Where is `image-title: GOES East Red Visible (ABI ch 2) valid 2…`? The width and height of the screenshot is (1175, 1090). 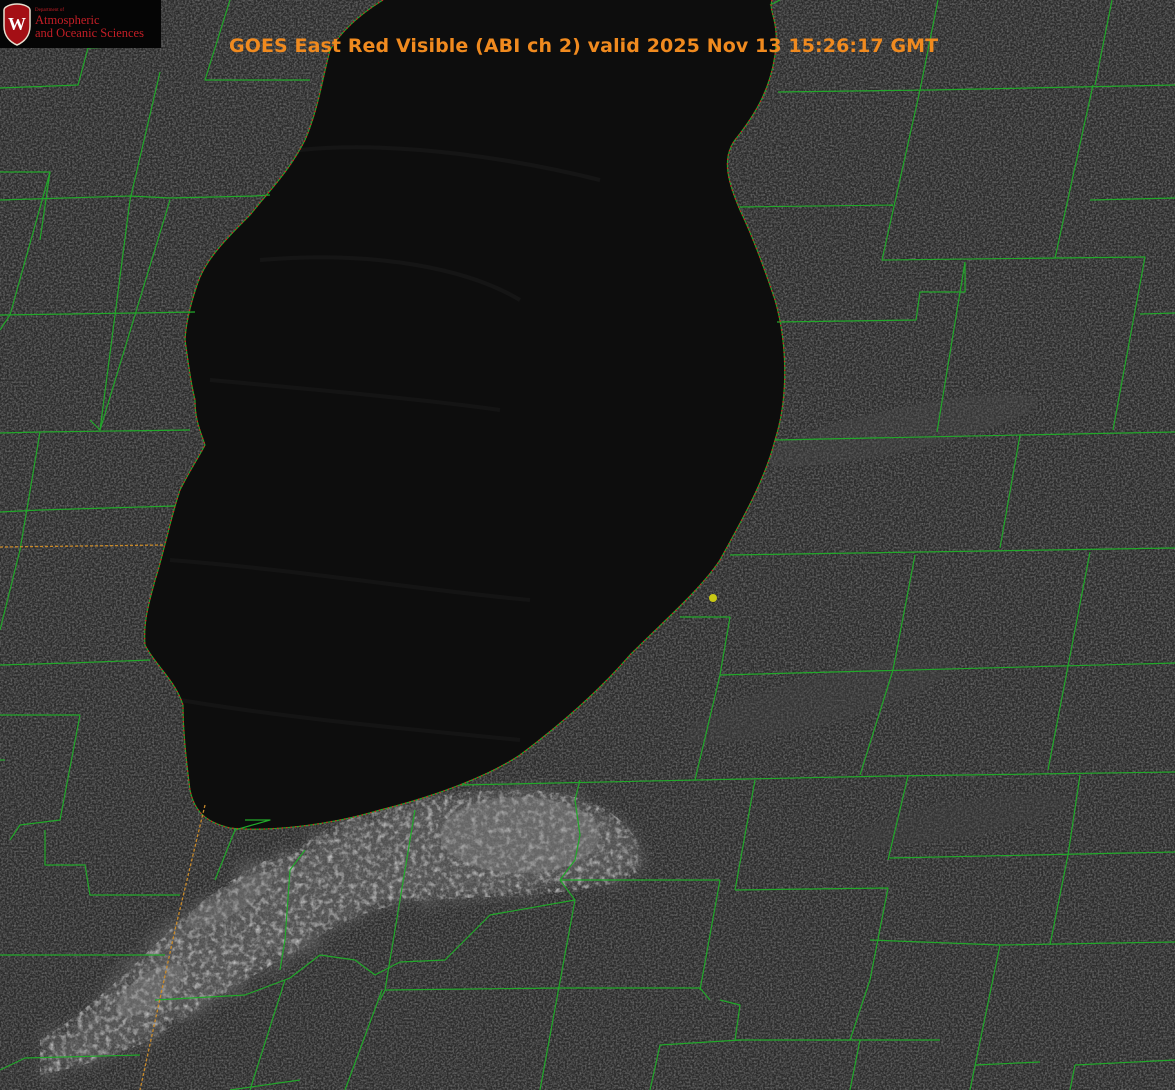 image-title: GOES East Red Visible (ABI ch 2) valid 2… is located at coordinates (584, 46).